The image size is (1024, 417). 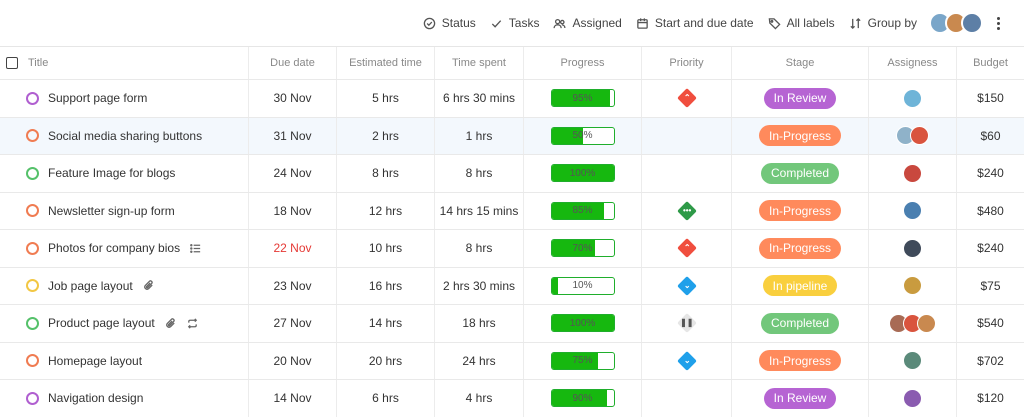 What do you see at coordinates (583, 210) in the screenshot?
I see `progress-cell: 85%` at bounding box center [583, 210].